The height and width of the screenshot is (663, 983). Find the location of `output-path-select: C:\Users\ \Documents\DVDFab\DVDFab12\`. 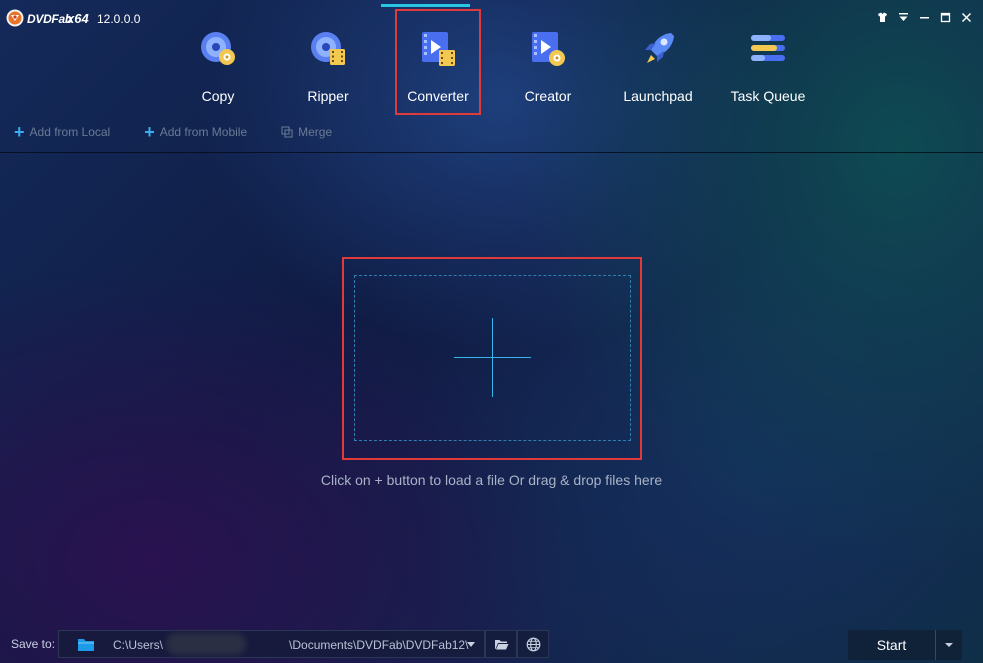

output-path-select: C:\Users\ \Documents\DVDFab\DVDFab12\ is located at coordinates (271, 644).